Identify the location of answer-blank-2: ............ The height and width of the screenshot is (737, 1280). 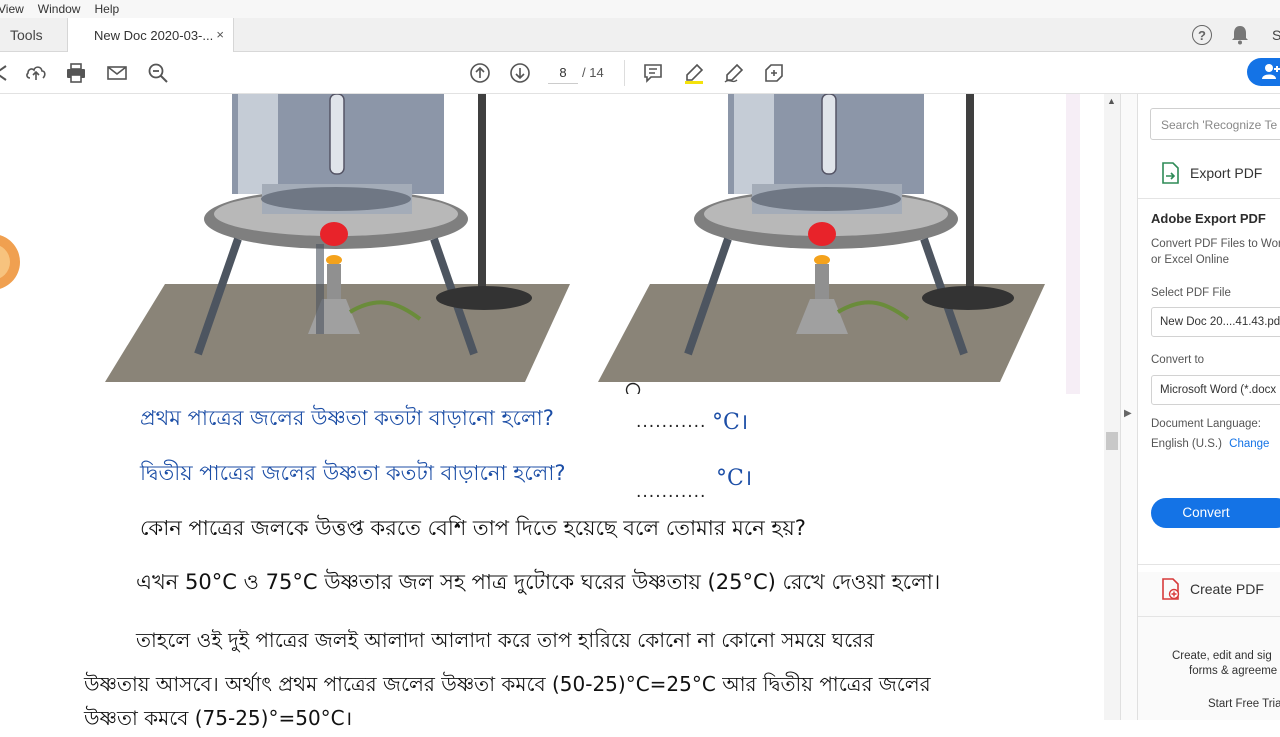
(671, 492).